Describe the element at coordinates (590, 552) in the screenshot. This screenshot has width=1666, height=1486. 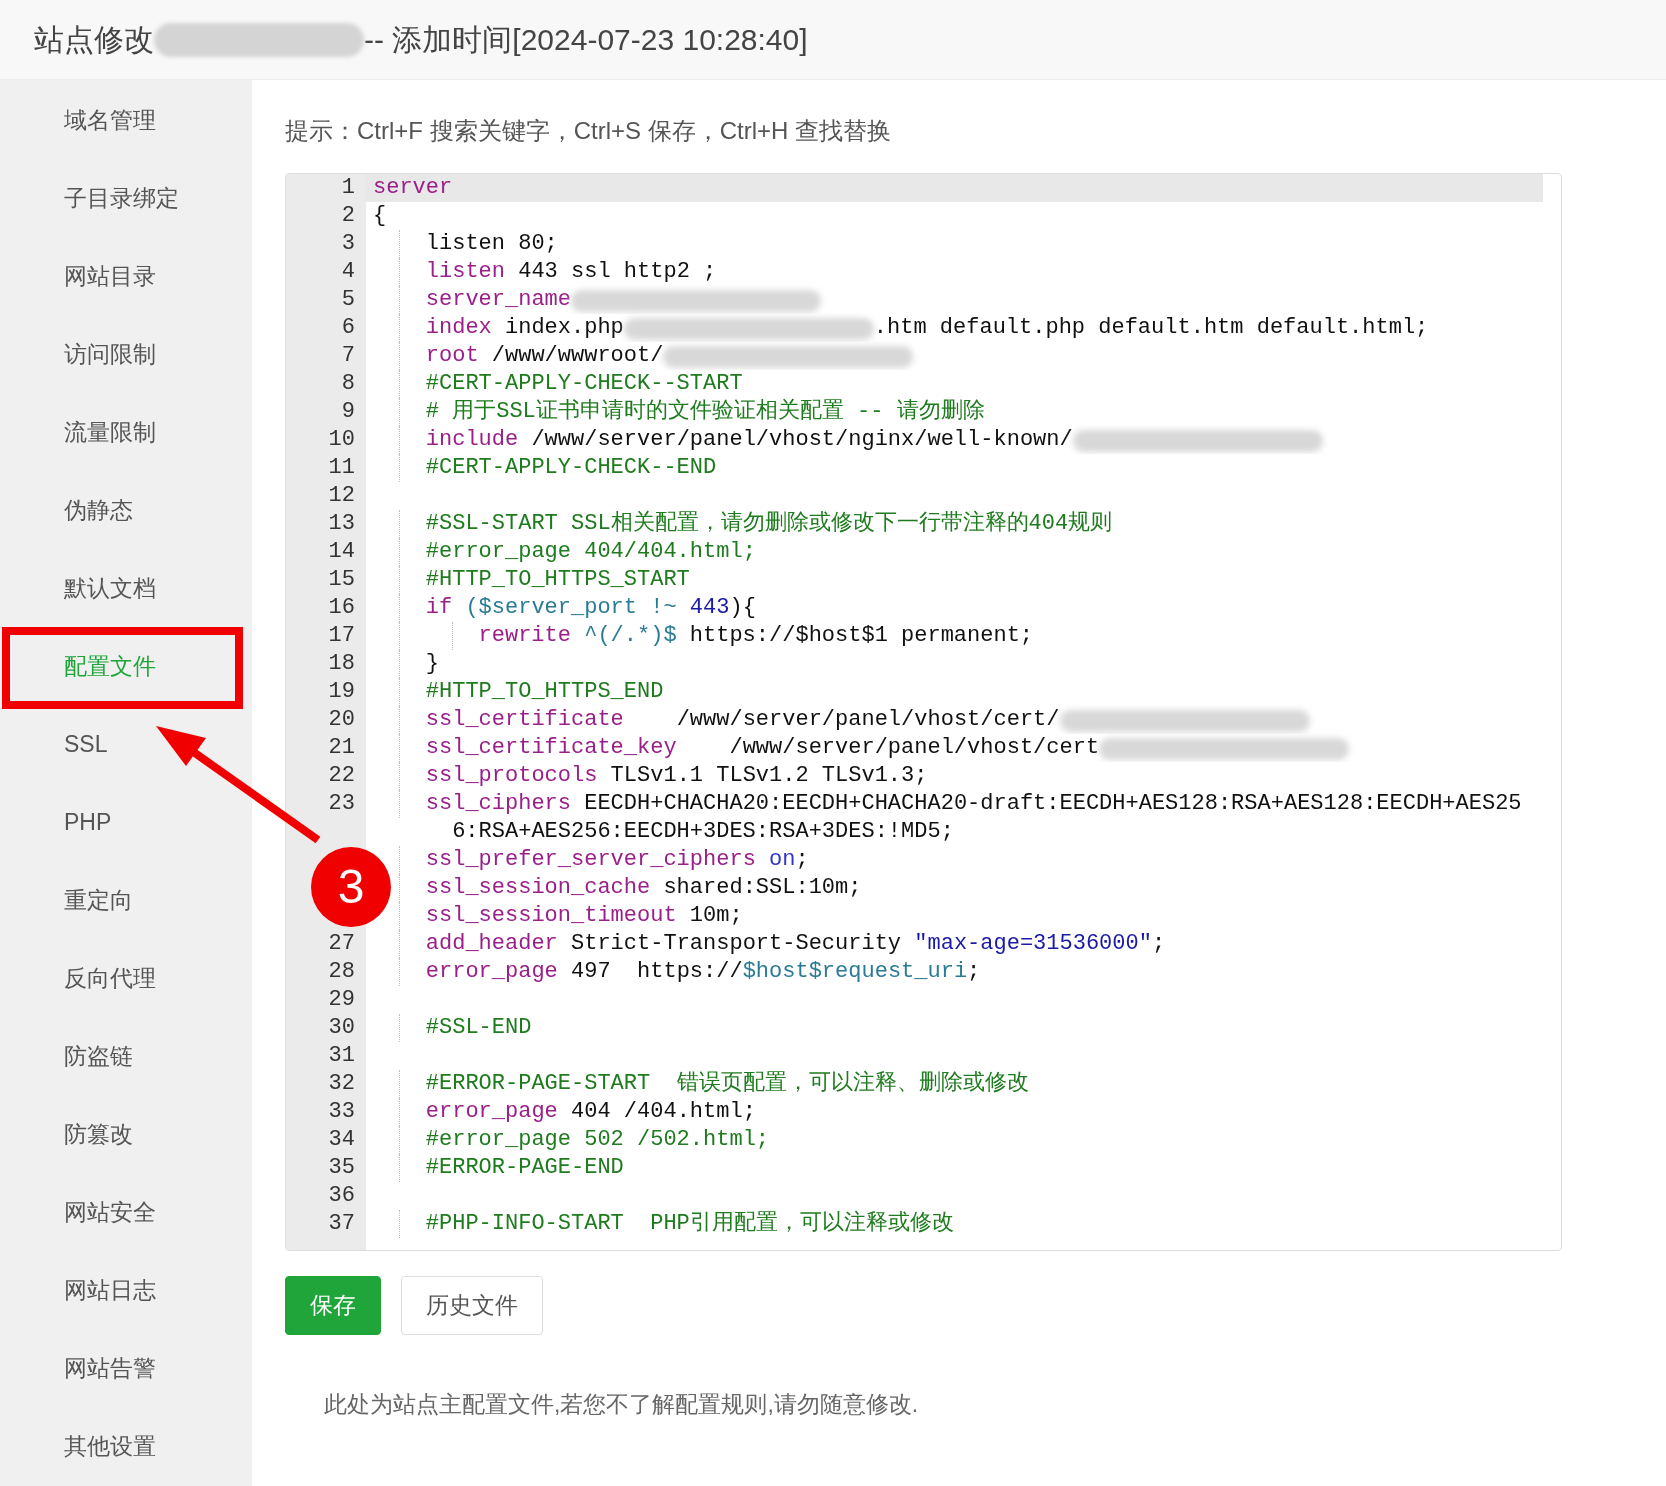
I see `code-line: #error_page 404/404.html;` at that location.